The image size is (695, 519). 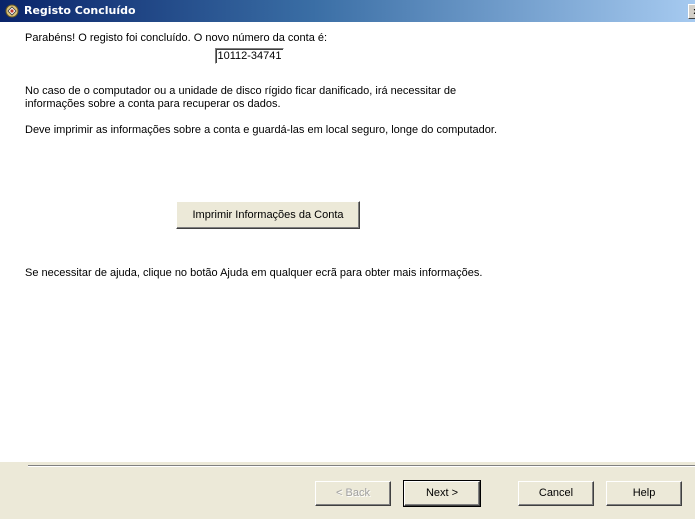 I want to click on window-title: Registo Concluído, so click(x=80, y=10).